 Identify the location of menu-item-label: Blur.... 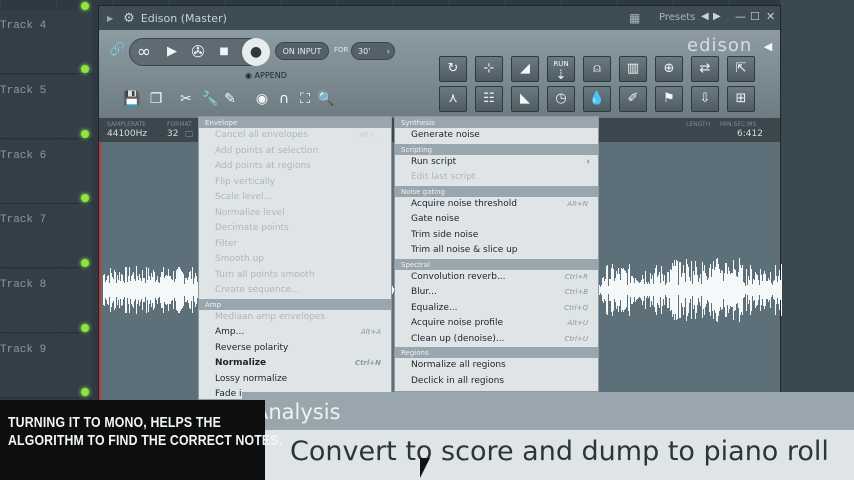
(424, 292).